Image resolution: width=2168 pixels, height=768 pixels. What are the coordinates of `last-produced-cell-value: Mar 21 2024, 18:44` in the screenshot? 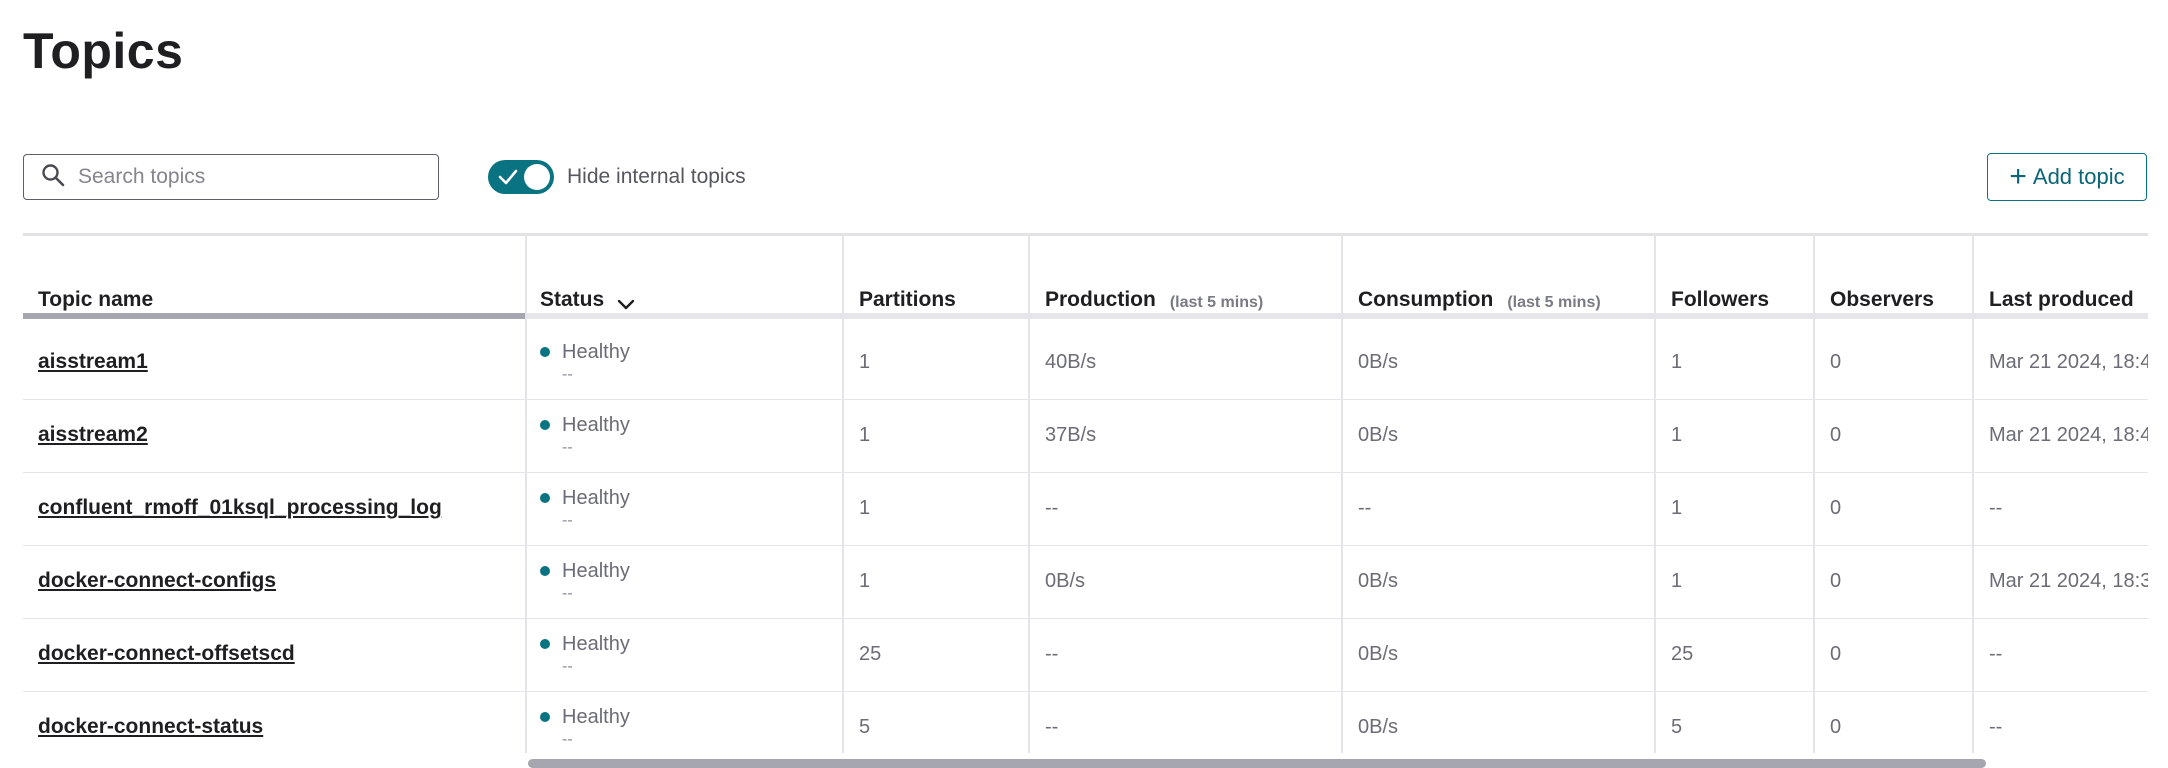 It's located at (2068, 435).